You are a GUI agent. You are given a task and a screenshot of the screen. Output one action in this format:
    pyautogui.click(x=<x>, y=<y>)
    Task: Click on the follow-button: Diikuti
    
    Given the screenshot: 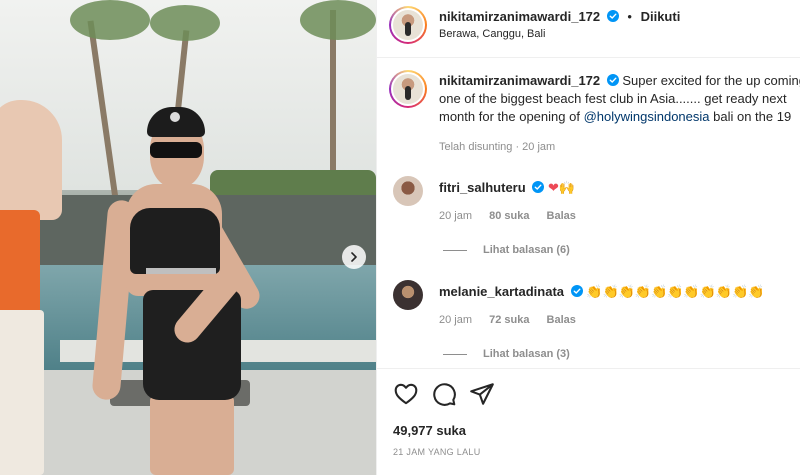 What is the action you would take?
    pyautogui.click(x=661, y=16)
    